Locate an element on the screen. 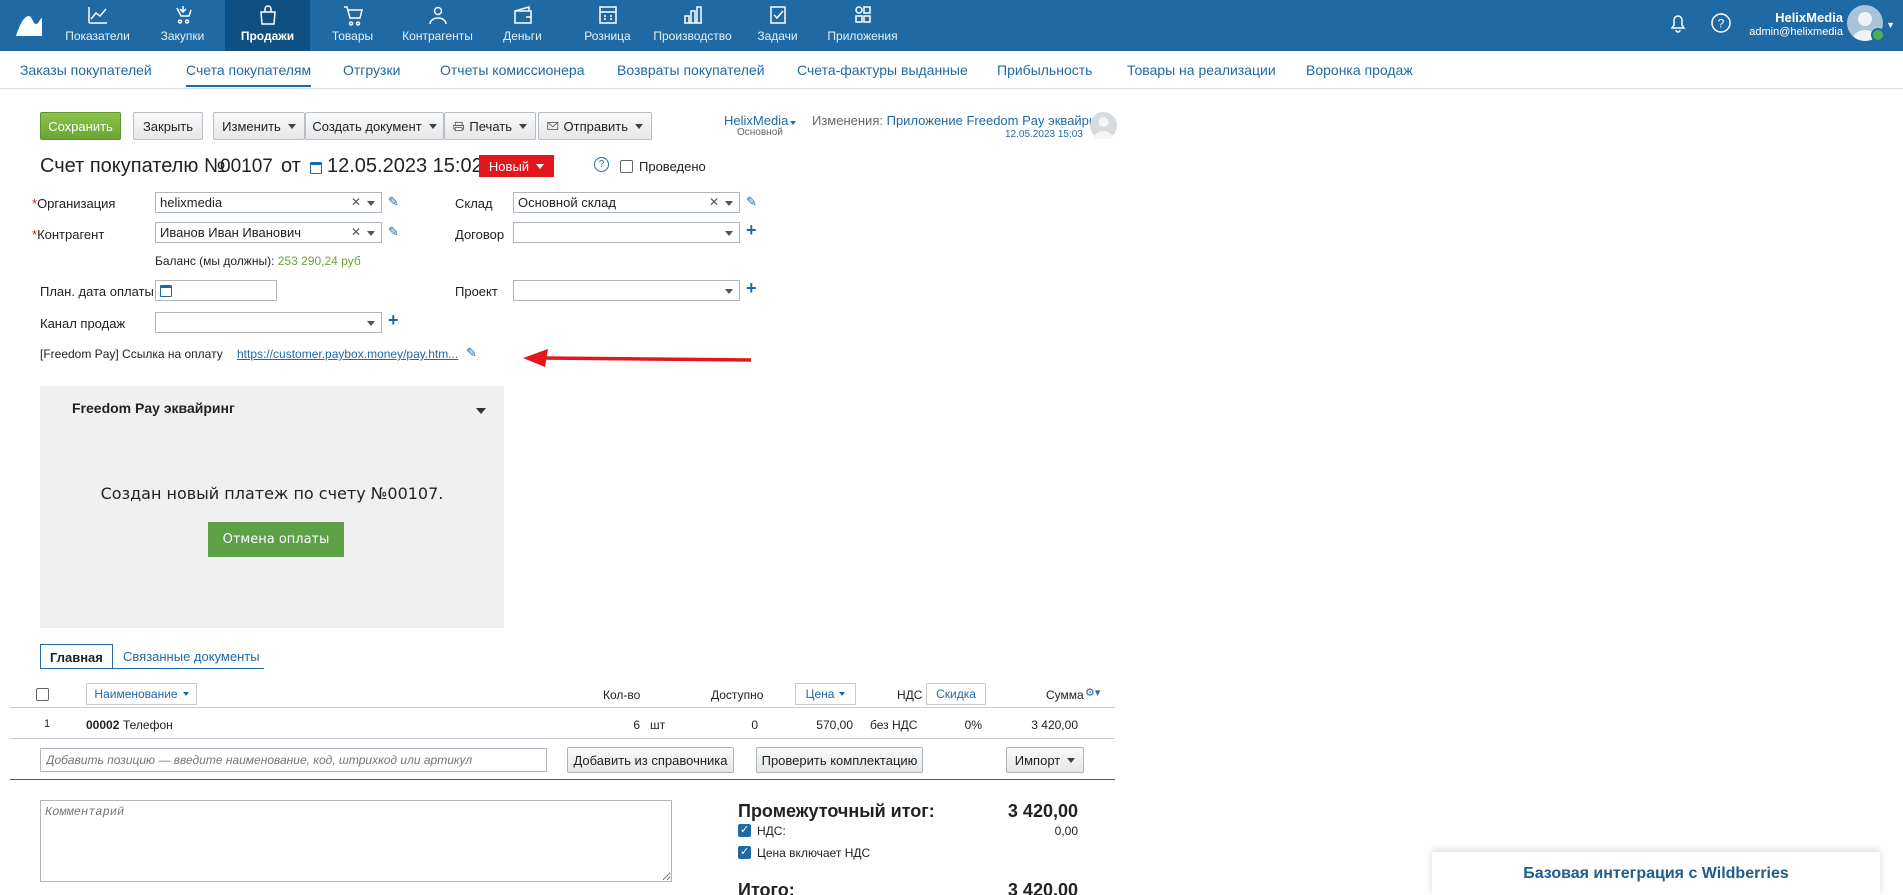  channel-field is located at coordinates (268, 322).